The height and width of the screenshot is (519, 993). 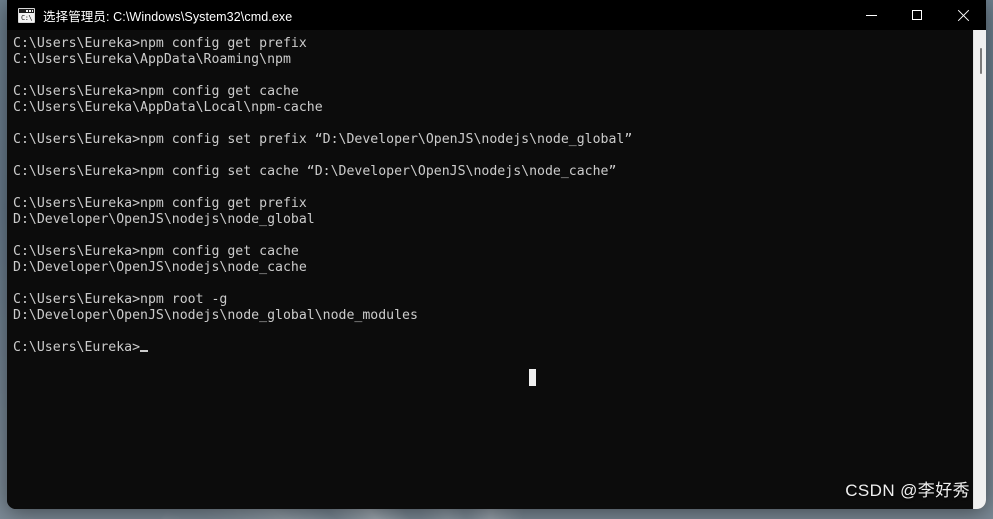 I want to click on window-titlebar: C:\ 选择管理员: C:\Windows\System32\cmd.exe, so click(x=496, y=15).